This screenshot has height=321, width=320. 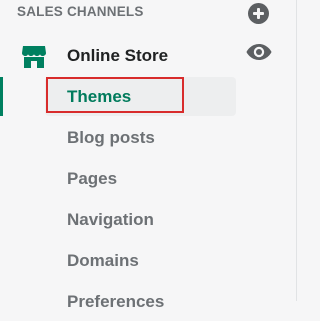 I want to click on eye-icon, so click(x=259, y=52).